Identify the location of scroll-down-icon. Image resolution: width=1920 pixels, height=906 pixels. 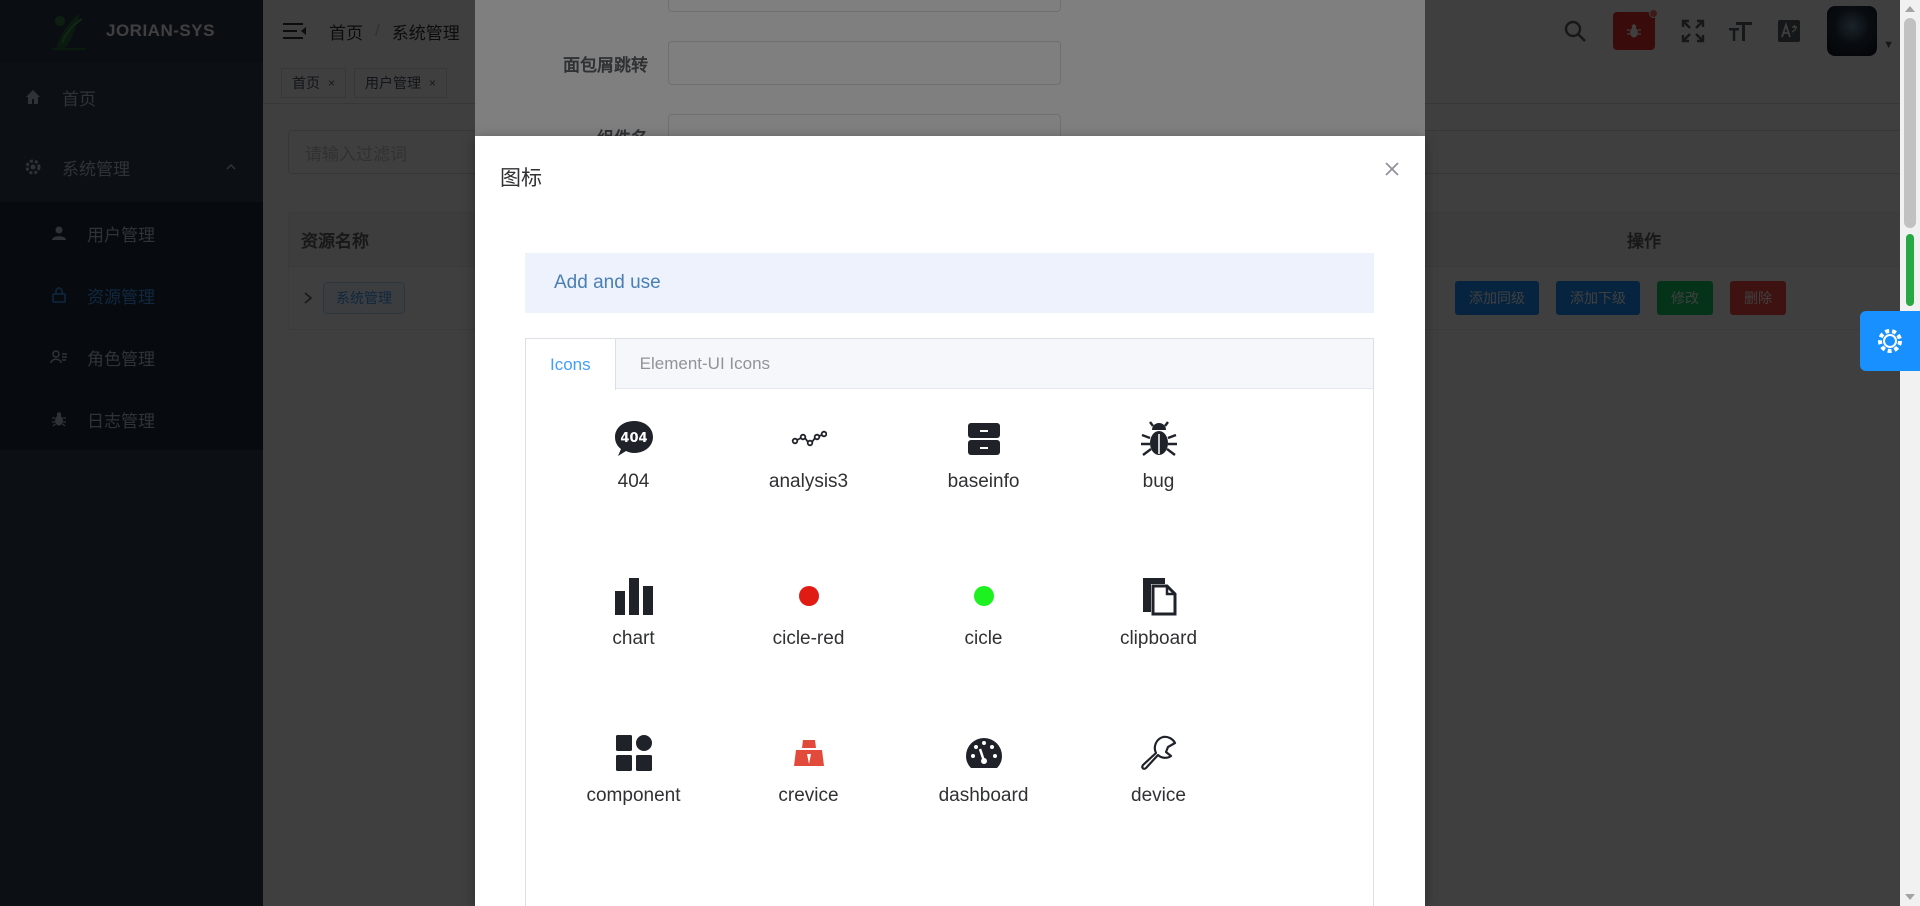
(1910, 897).